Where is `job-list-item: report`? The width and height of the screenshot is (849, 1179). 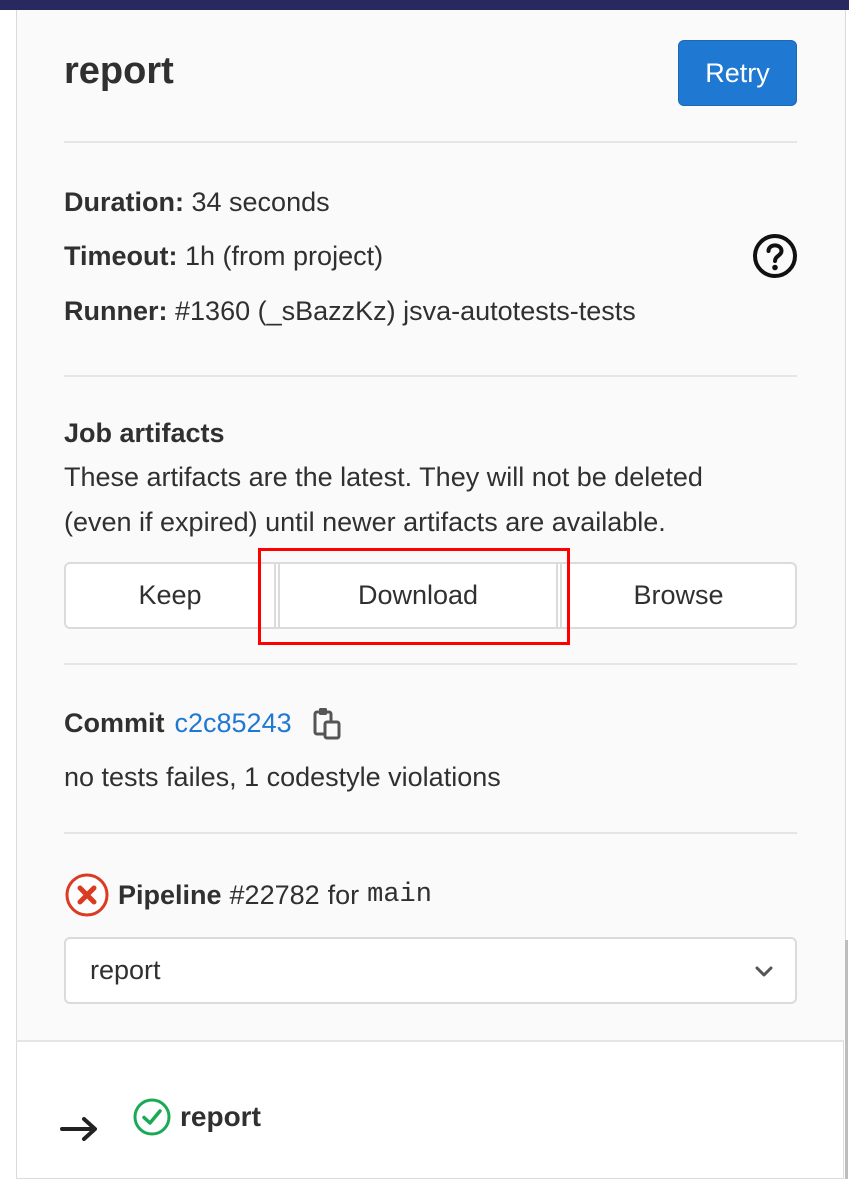 job-list-item: report is located at coordinates (160, 1117).